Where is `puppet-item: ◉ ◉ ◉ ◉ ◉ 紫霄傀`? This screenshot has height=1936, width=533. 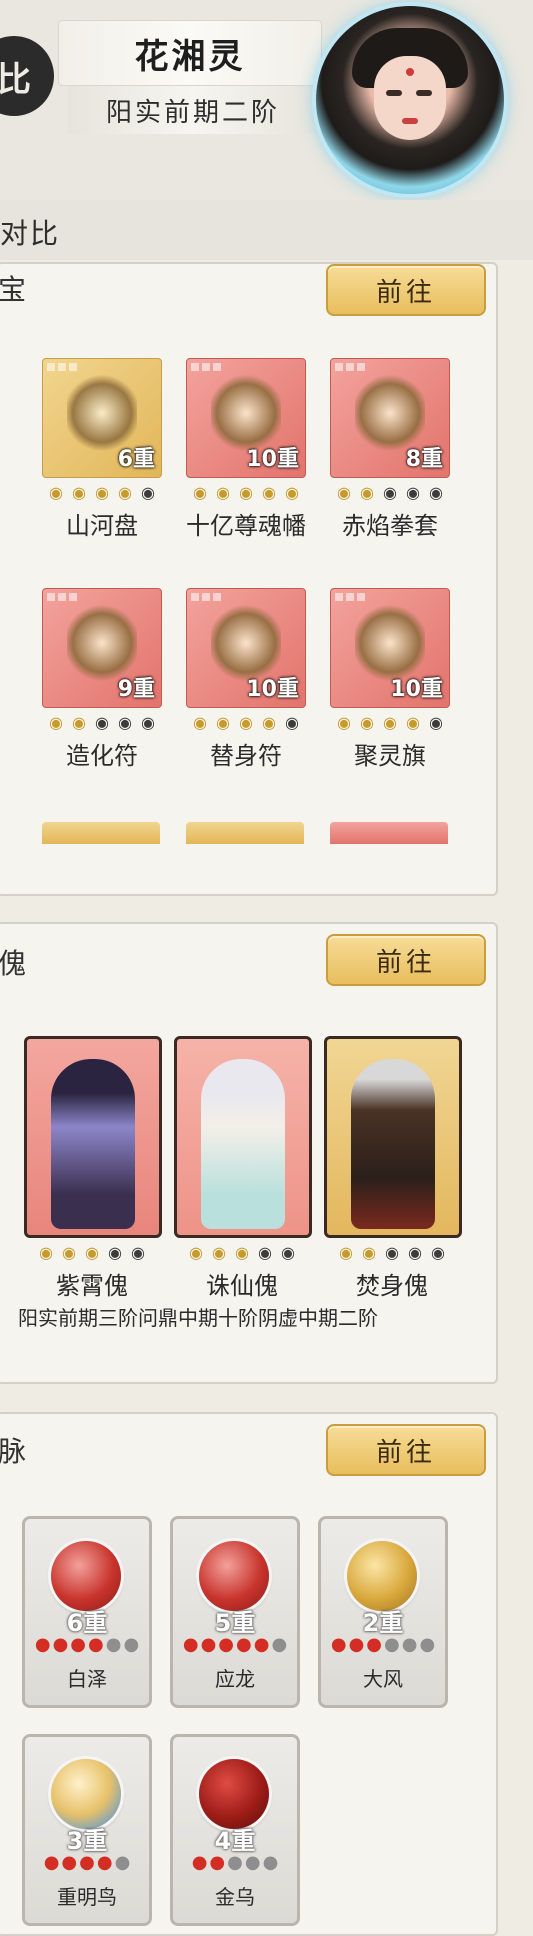 puppet-item: ◉ ◉ ◉ ◉ ◉ 紫霄傀 is located at coordinates (93, 1168).